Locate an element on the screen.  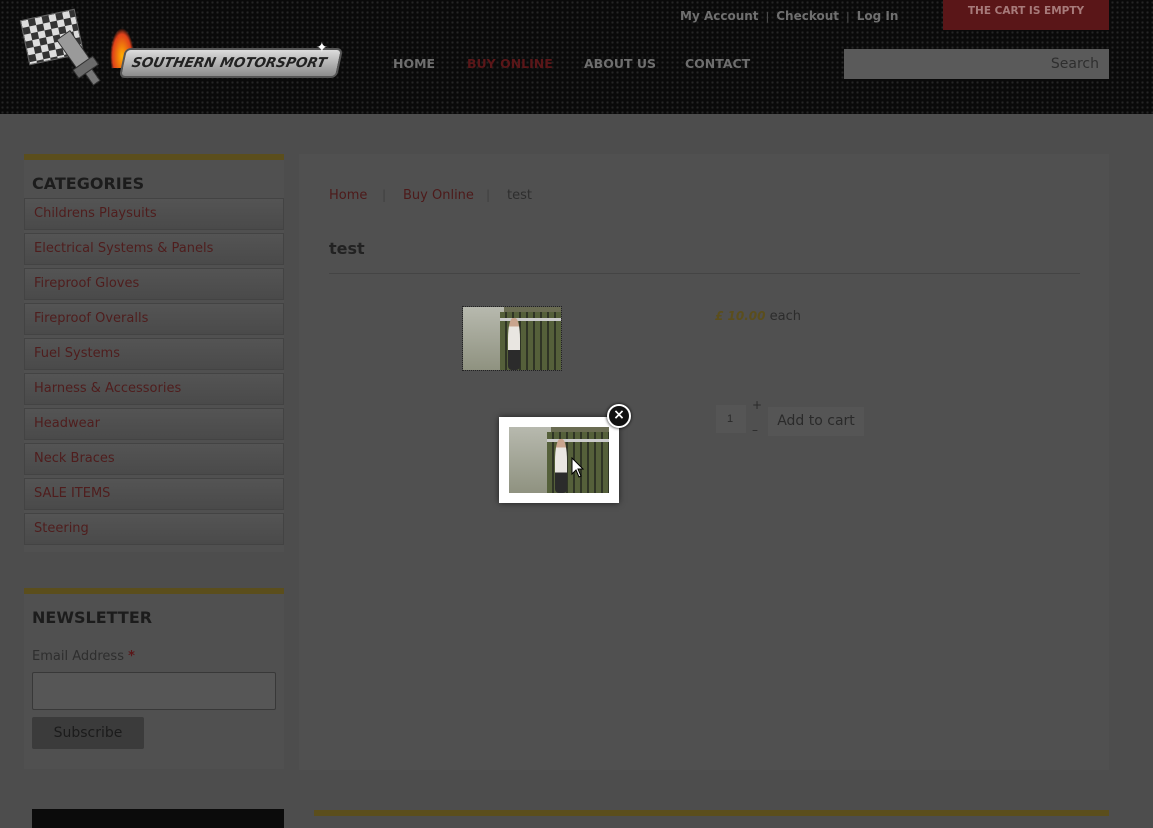
my-account-link: My Account is located at coordinates (719, 16).